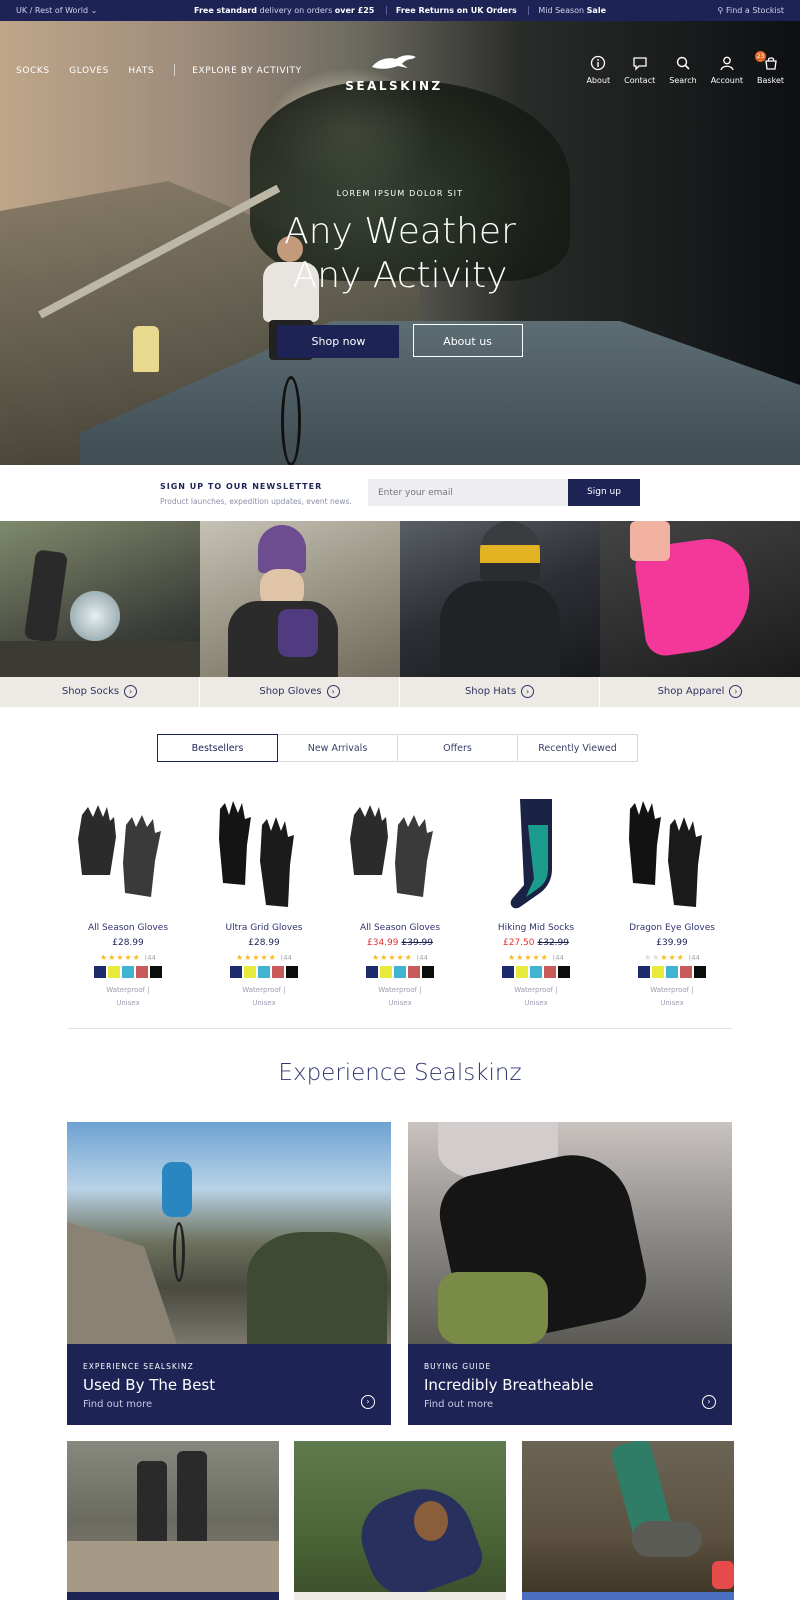 Image resolution: width=800 pixels, height=1600 pixels. What do you see at coordinates (338, 341) in the screenshot?
I see `shop-now-button: Shop now` at bounding box center [338, 341].